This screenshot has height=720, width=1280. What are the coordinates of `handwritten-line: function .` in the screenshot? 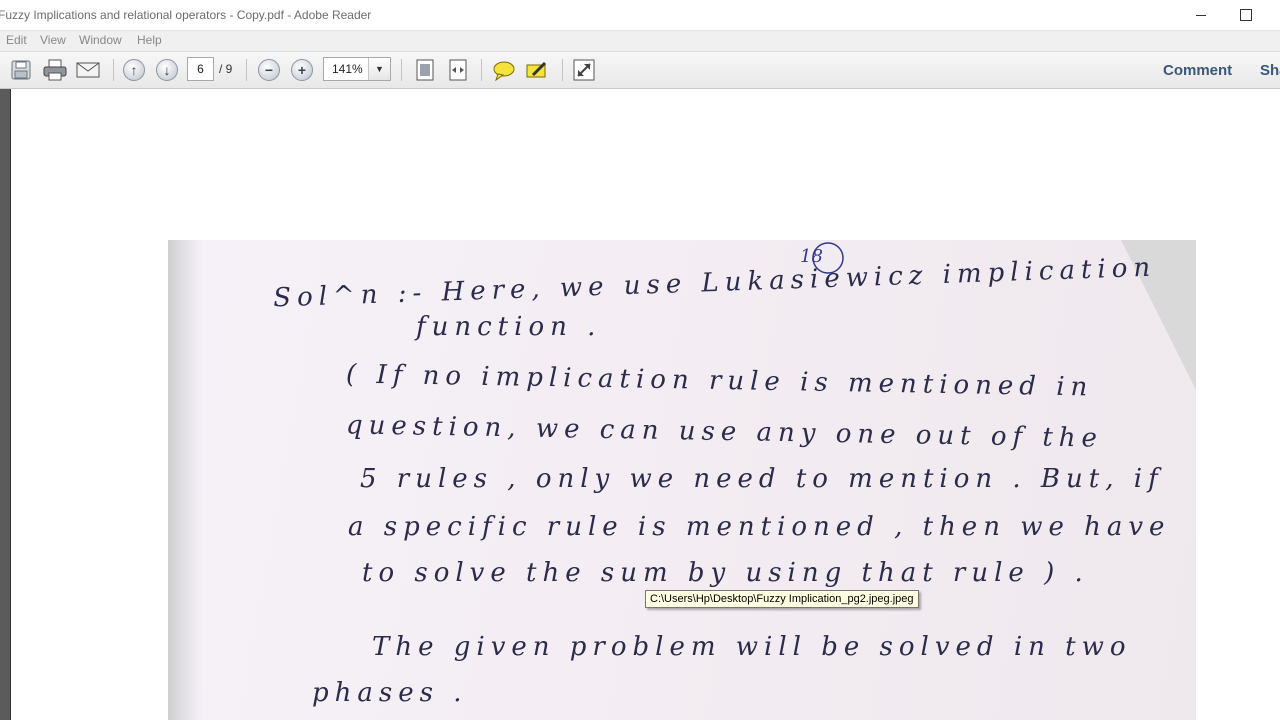 It's located at (509, 327).